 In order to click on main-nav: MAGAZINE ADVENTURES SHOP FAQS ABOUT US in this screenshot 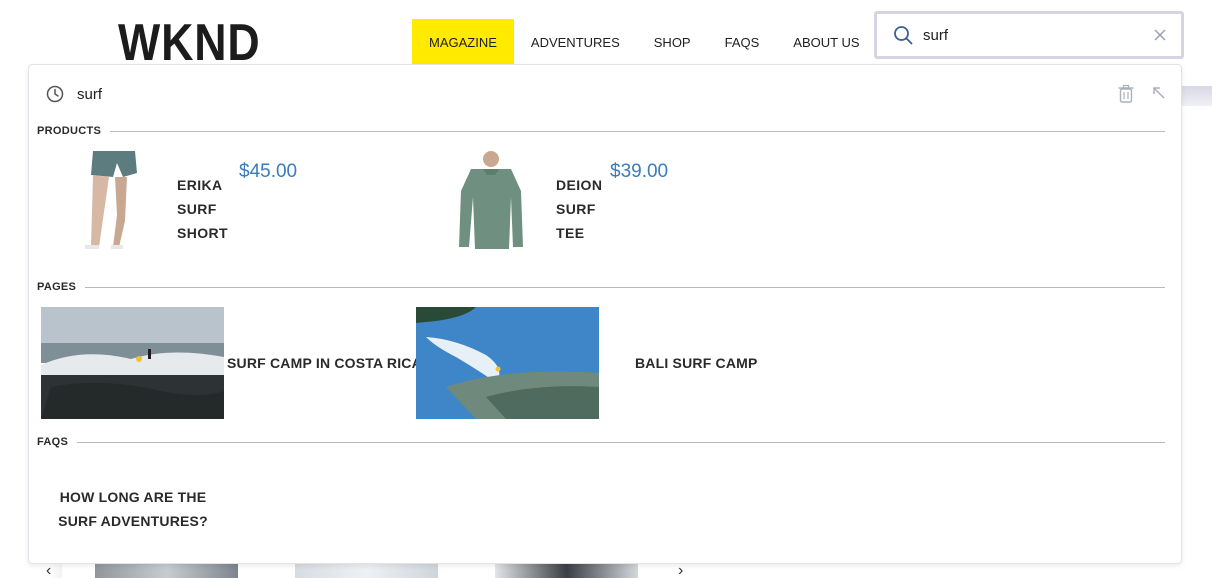, I will do `click(644, 42)`.